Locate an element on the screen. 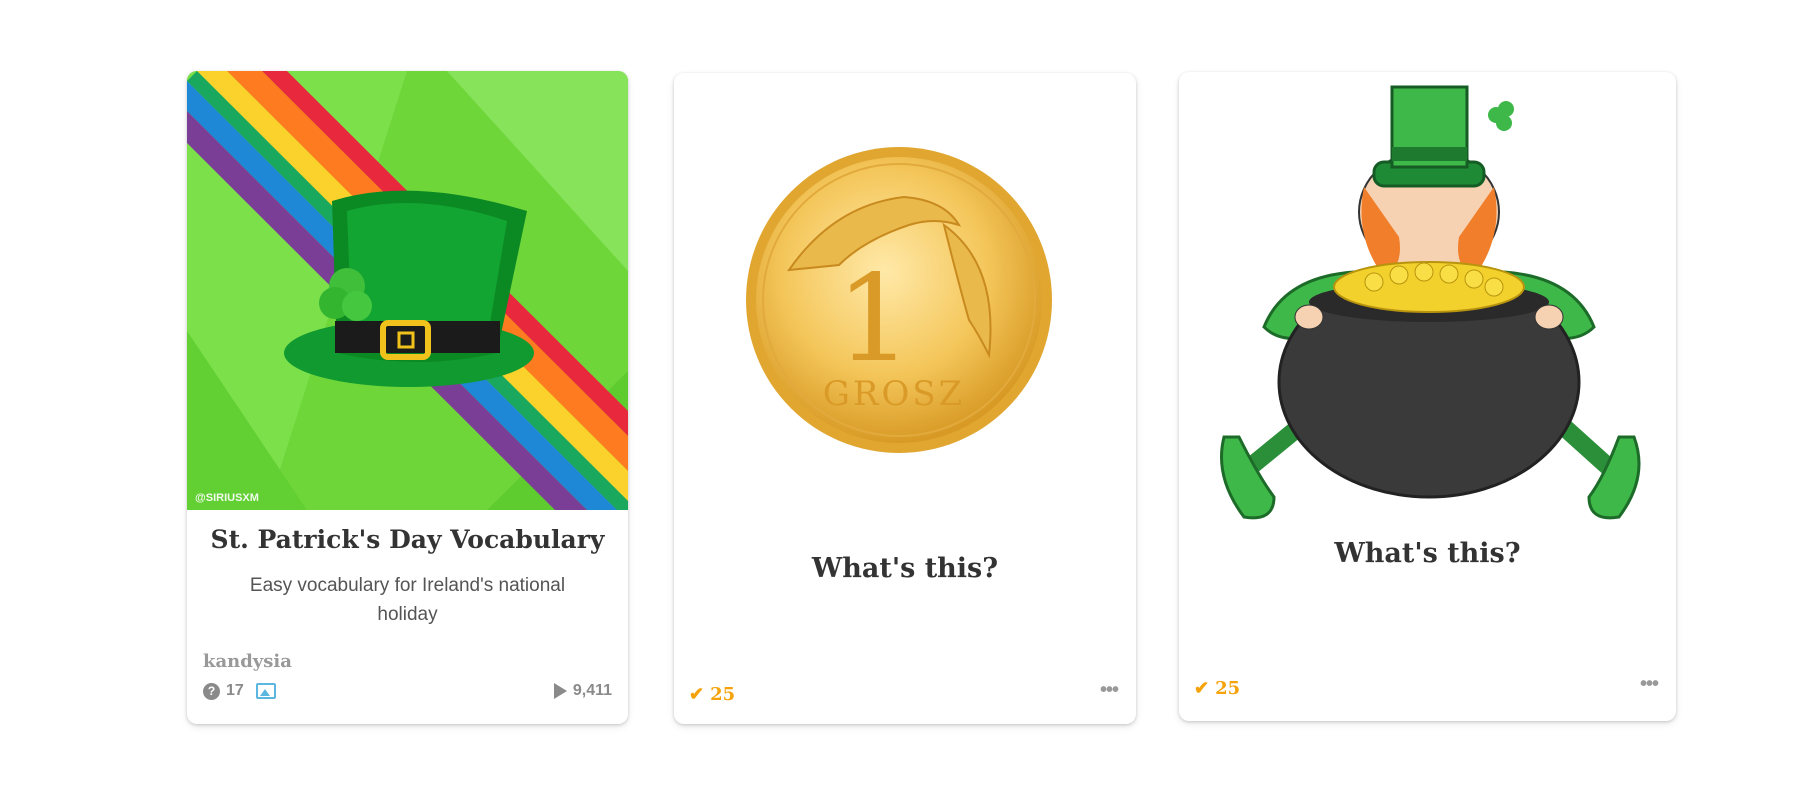 The height and width of the screenshot is (800, 1800). deck-cover-image: @SIRIUSXM is located at coordinates (407, 290).